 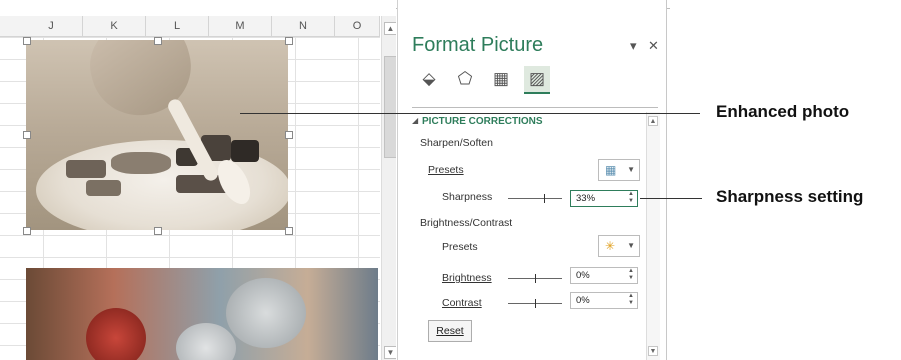 I want to click on reset-button-label: Reset, so click(x=450, y=331).